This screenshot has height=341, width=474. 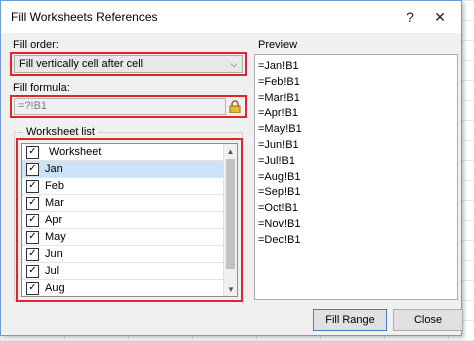 I want to click on lock-icon, so click(x=235, y=106).